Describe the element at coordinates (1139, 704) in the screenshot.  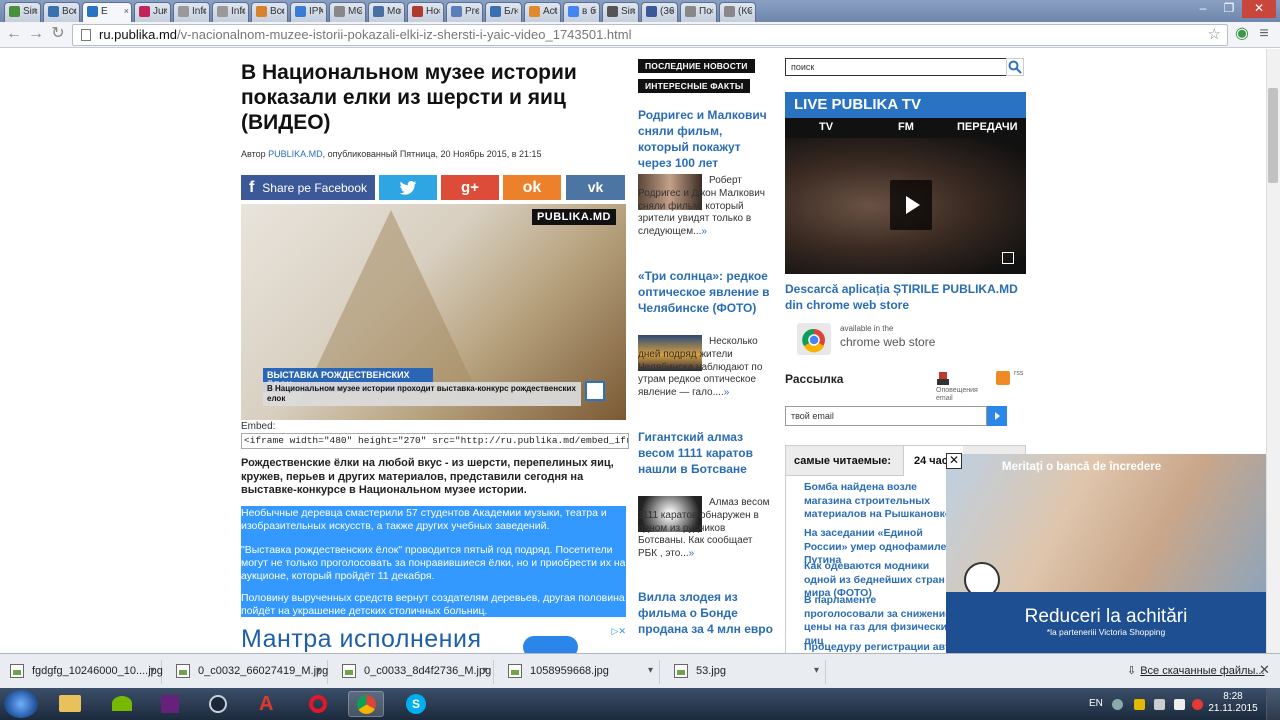
I see `security-icon` at that location.